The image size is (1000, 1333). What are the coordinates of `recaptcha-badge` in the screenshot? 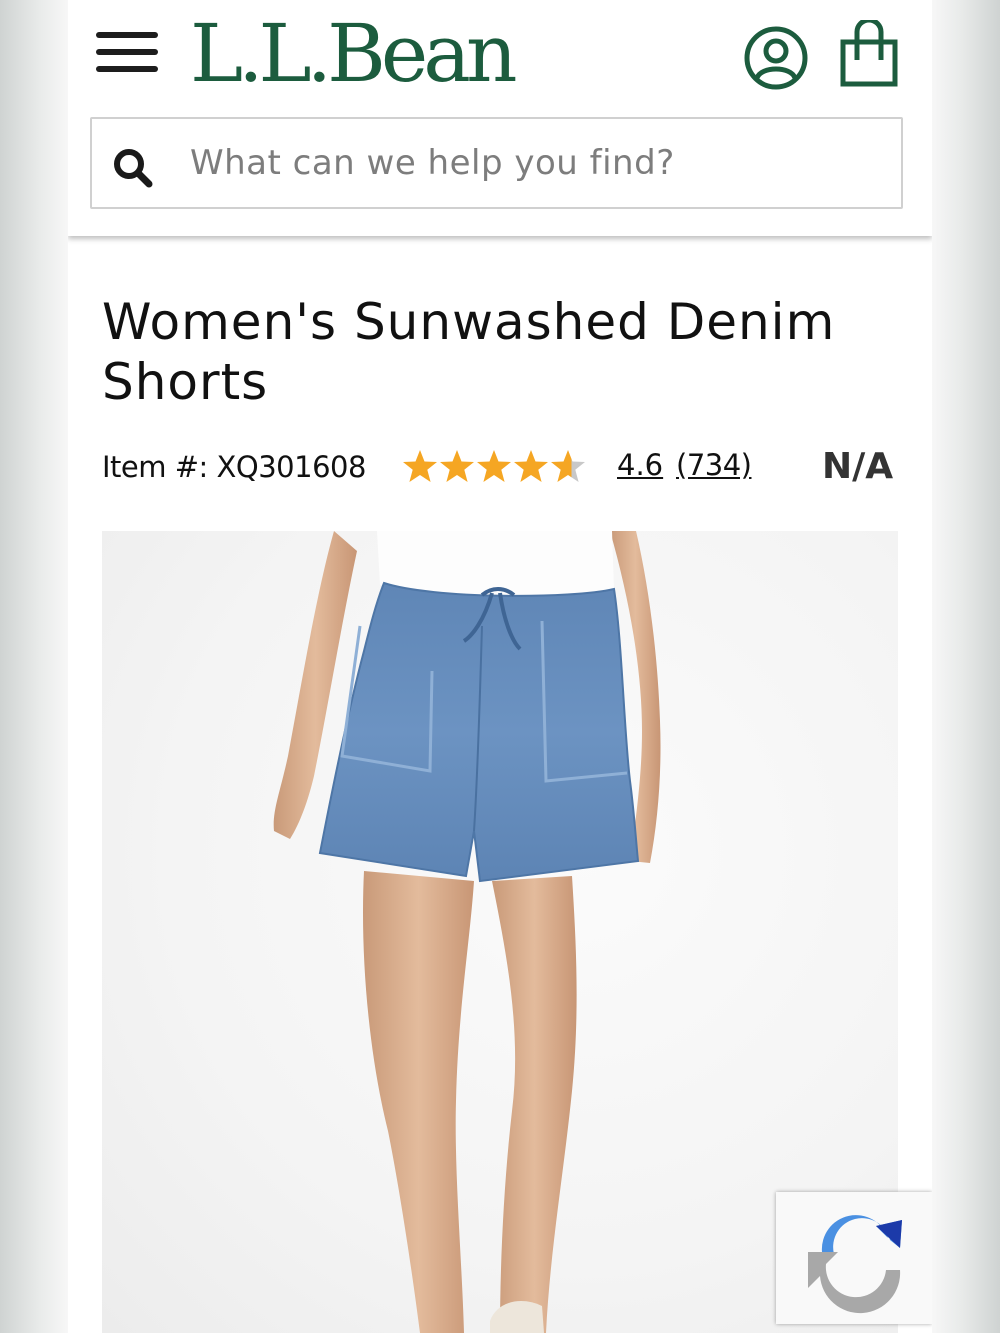 It's located at (854, 1258).